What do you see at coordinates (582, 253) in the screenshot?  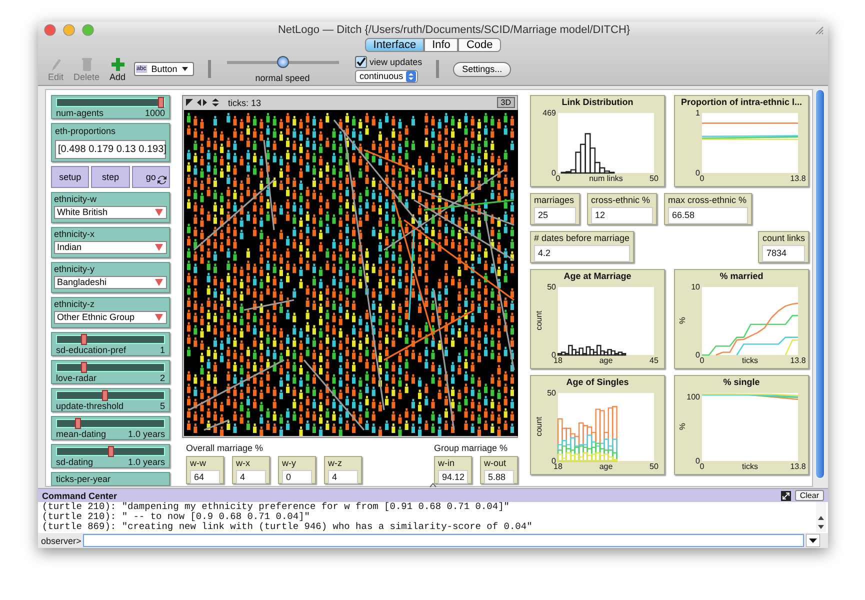 I see `monitor-value: 4.2` at bounding box center [582, 253].